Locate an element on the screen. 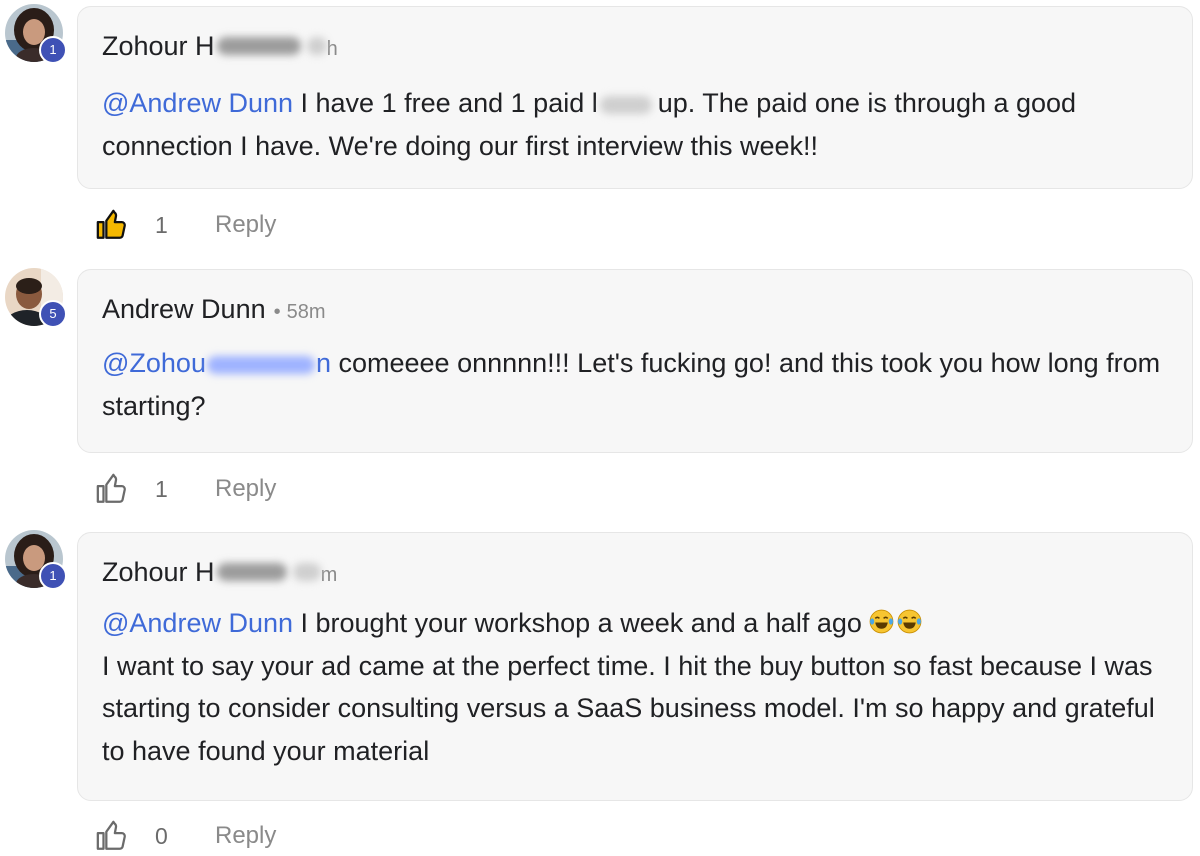  mention-link: @Zohou n is located at coordinates (216, 363).